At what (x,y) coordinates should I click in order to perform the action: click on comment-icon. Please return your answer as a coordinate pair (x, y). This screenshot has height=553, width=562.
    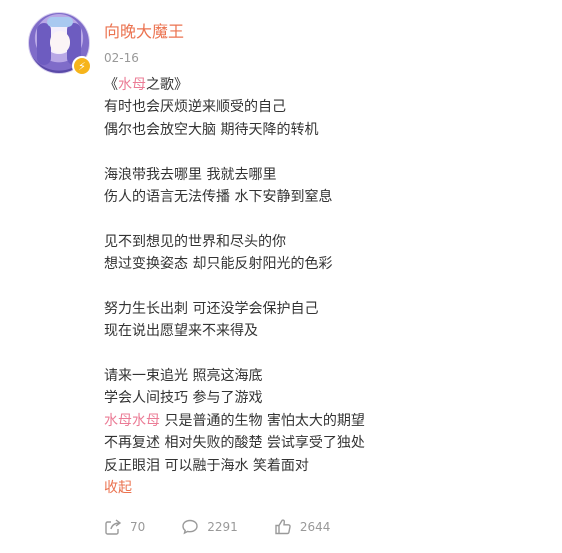
    Looking at the image, I should click on (190, 527).